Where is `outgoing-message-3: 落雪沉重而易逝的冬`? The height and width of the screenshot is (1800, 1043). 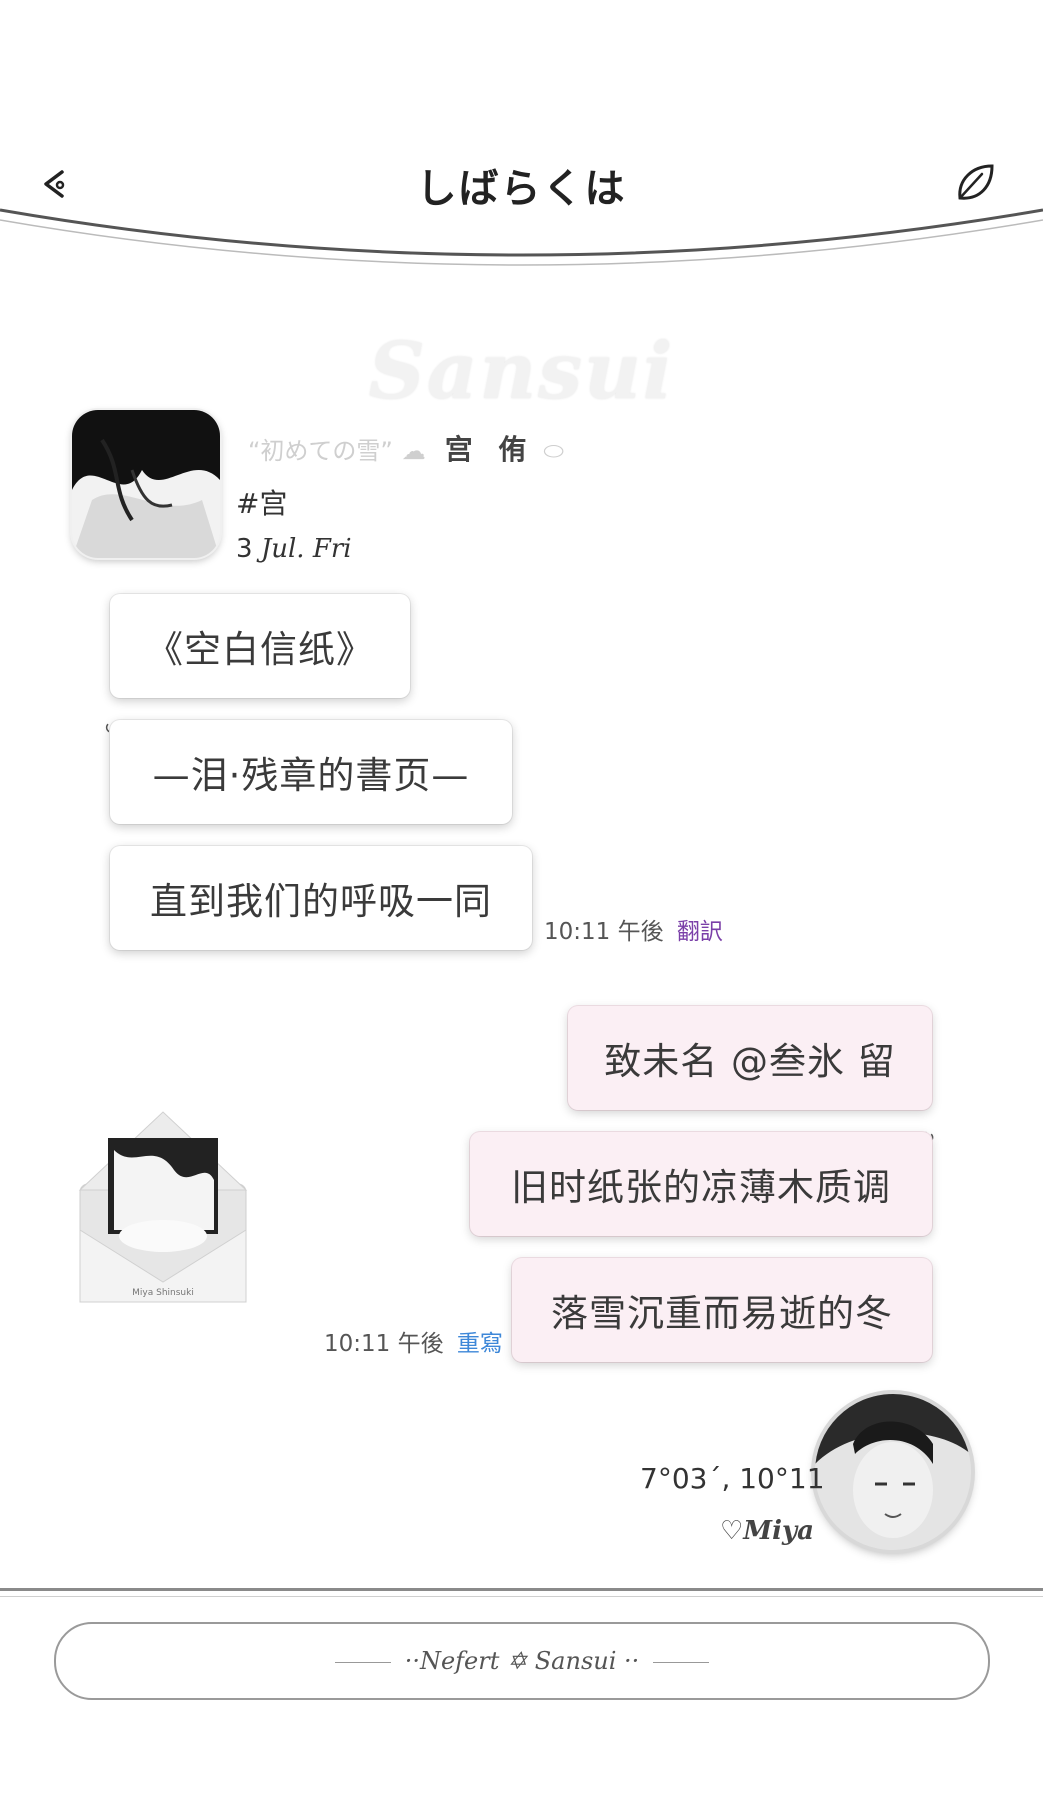 outgoing-message-3: 落雪沉重而易逝的冬 is located at coordinates (722, 1310).